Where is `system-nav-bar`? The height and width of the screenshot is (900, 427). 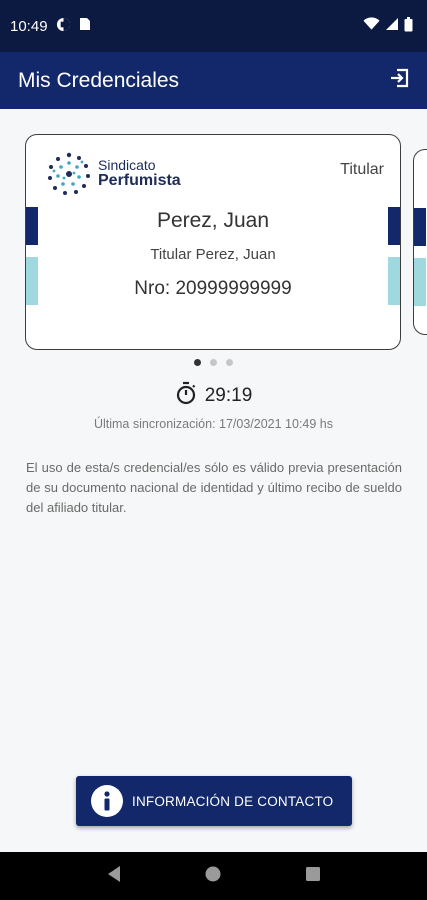 system-nav-bar is located at coordinates (213, 876).